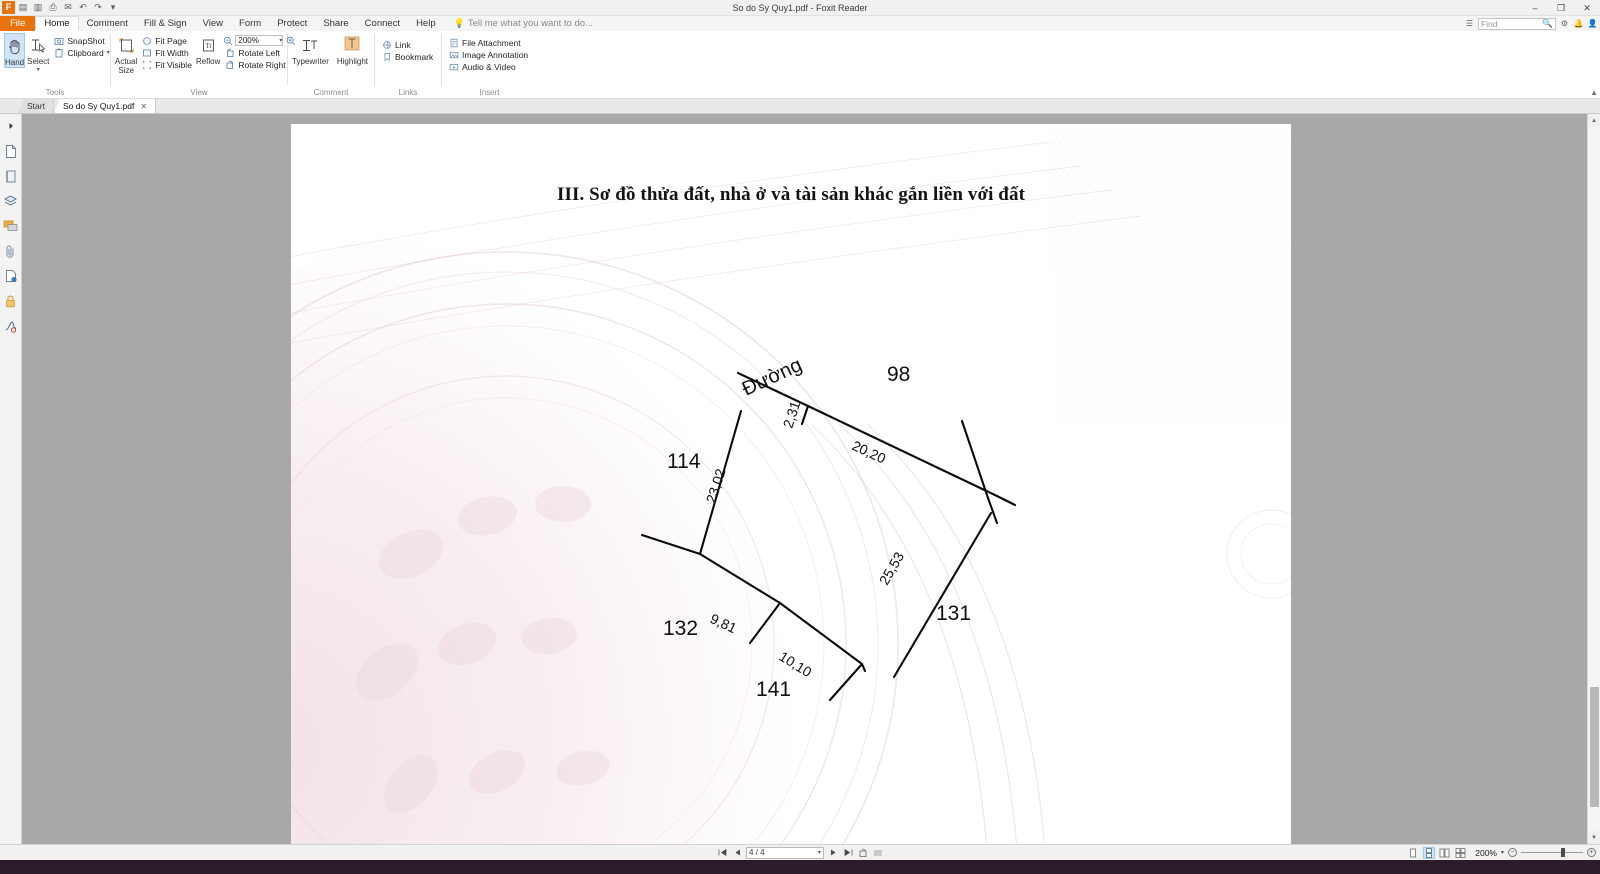 This screenshot has width=1600, height=874. What do you see at coordinates (57, 23) in the screenshot?
I see `menu-tab-home: Home` at bounding box center [57, 23].